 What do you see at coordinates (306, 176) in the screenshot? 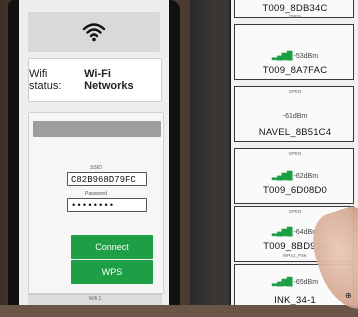
I see `network-signal: -62dBm` at bounding box center [306, 176].